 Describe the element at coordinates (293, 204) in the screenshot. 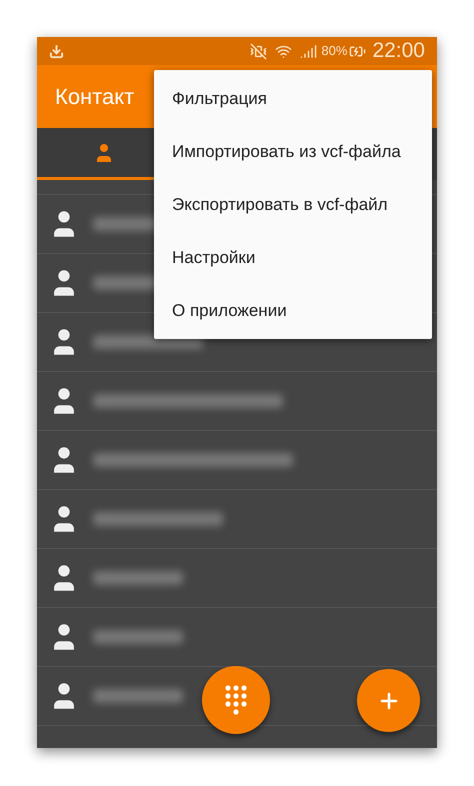

I see `menu-item: Экспортировать в vcf-файл` at that location.